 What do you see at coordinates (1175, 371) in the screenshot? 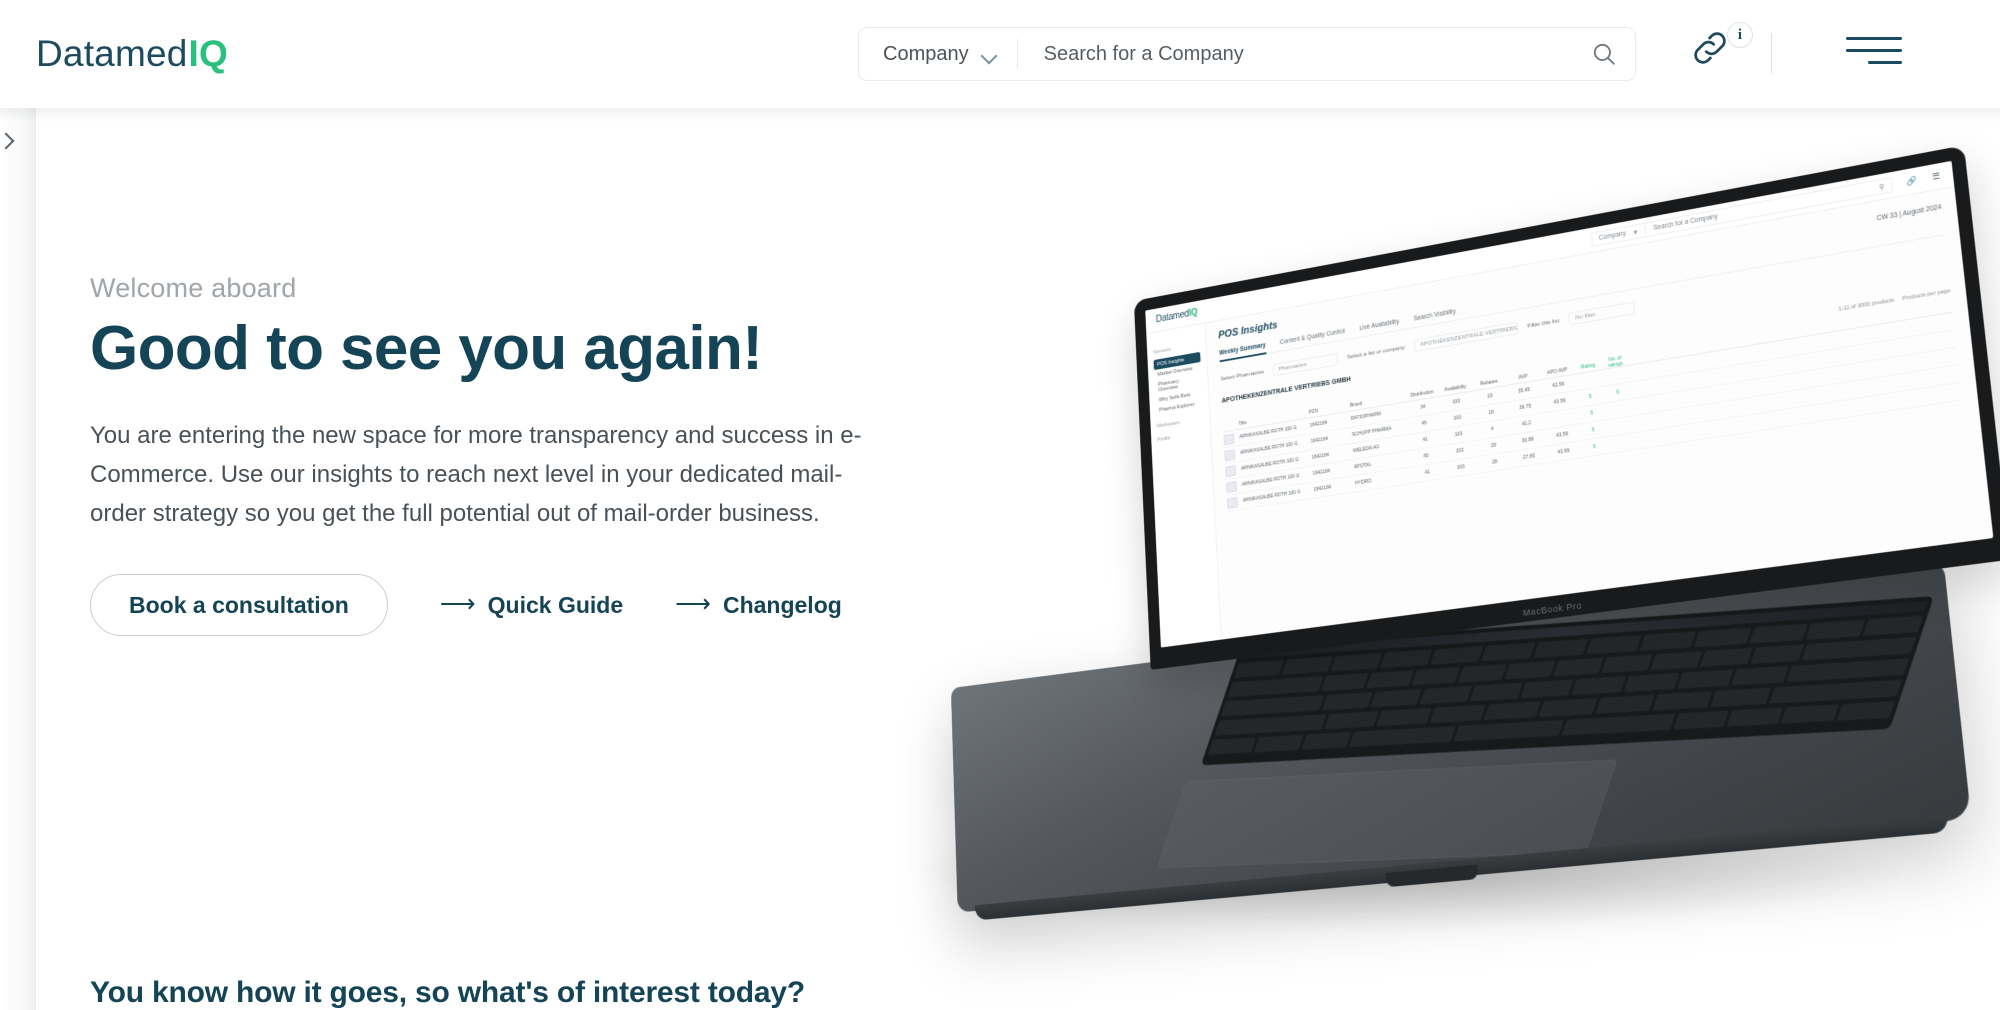
I see `mini-sidebar-item: Market Overview` at bounding box center [1175, 371].